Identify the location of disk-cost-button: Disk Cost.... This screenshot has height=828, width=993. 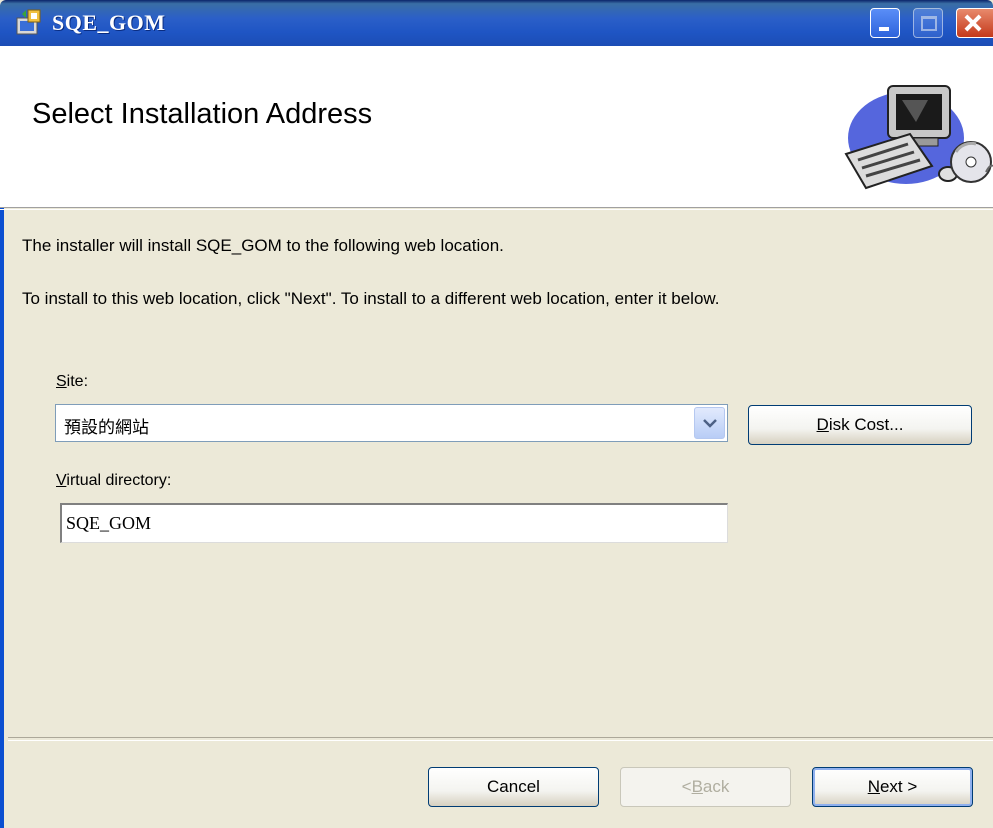
(860, 425).